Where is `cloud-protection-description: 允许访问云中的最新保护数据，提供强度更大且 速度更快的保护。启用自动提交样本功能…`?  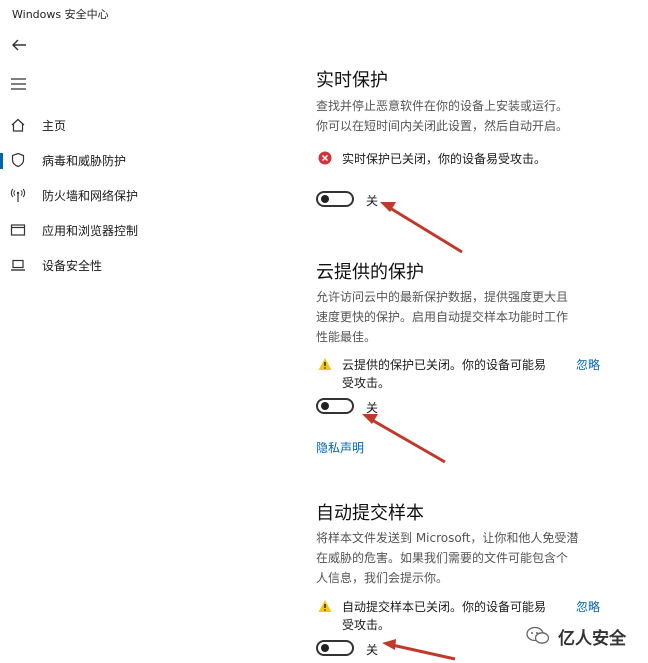 cloud-protection-description: 允许访问云中的最新保护数据，提供强度更大且 速度更快的保护。启用自动提交样本功能… is located at coordinates (461, 317).